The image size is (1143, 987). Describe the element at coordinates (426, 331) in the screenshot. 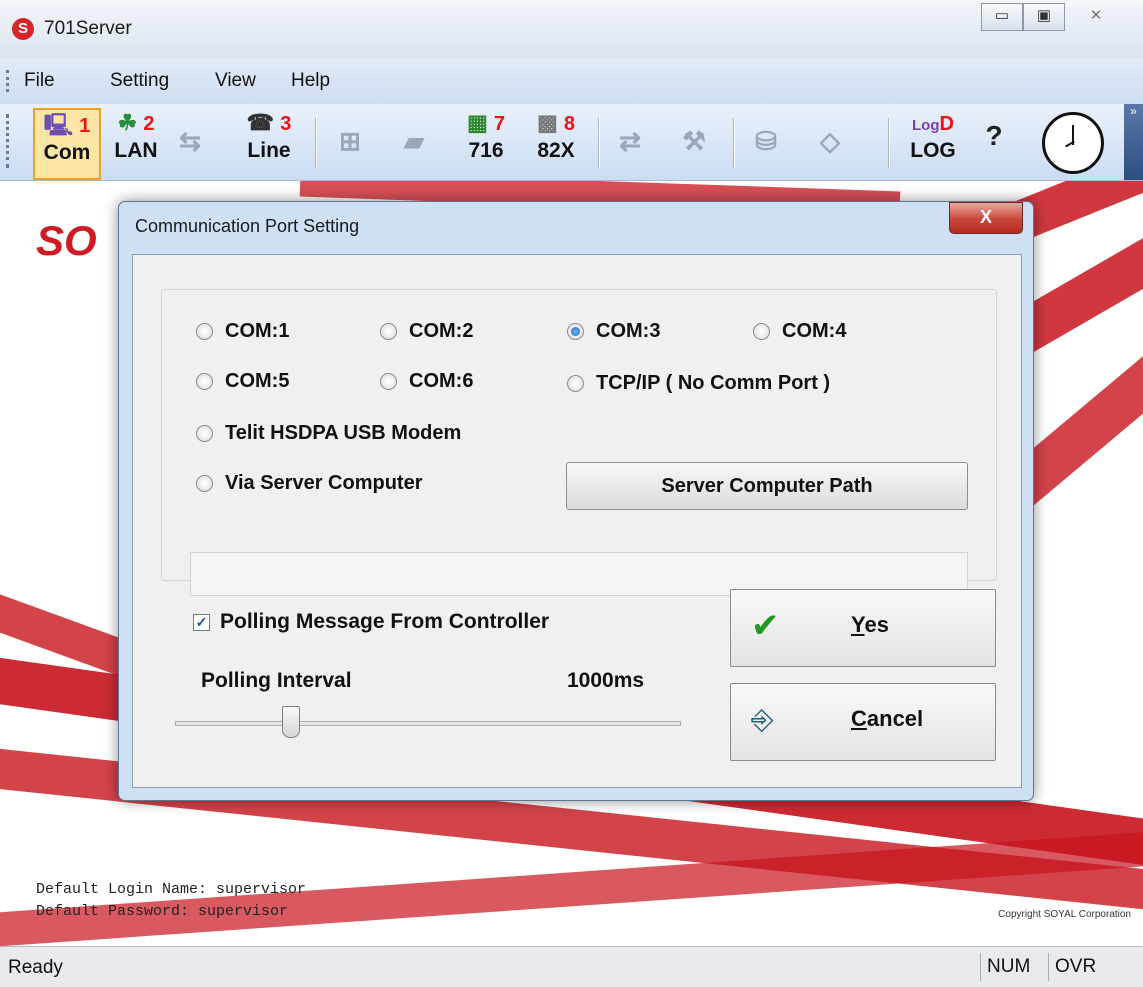

I see `radio-com2: COM:2` at that location.